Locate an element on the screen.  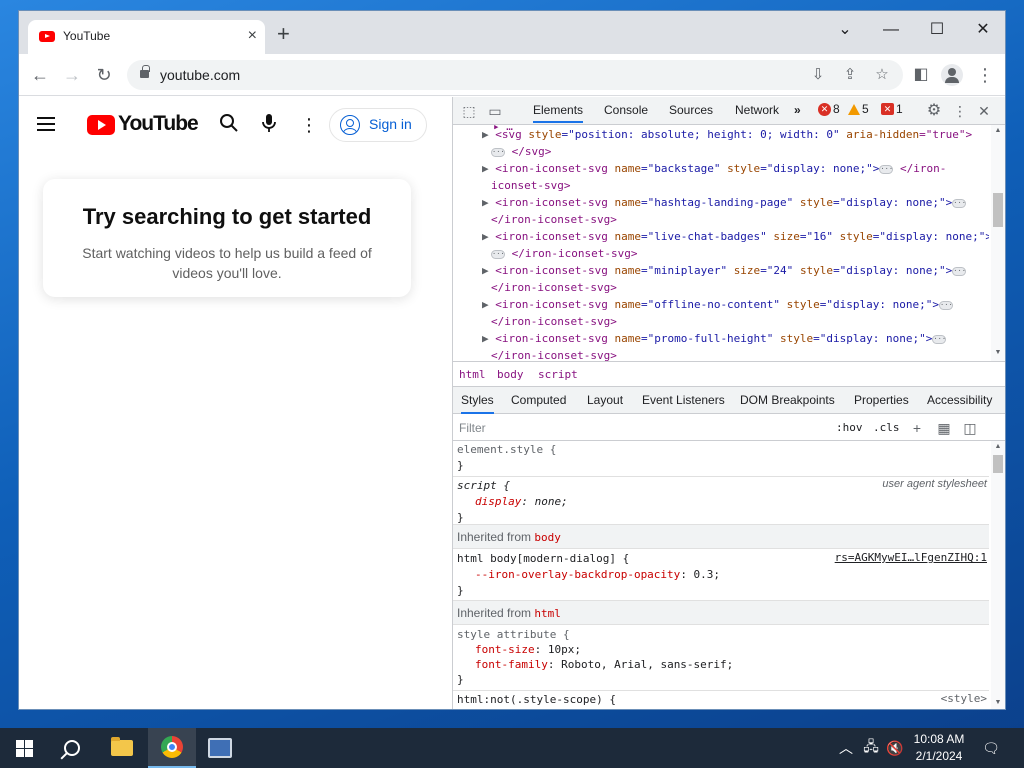
inspect-element-icon: ⬚ is located at coordinates (469, 111).